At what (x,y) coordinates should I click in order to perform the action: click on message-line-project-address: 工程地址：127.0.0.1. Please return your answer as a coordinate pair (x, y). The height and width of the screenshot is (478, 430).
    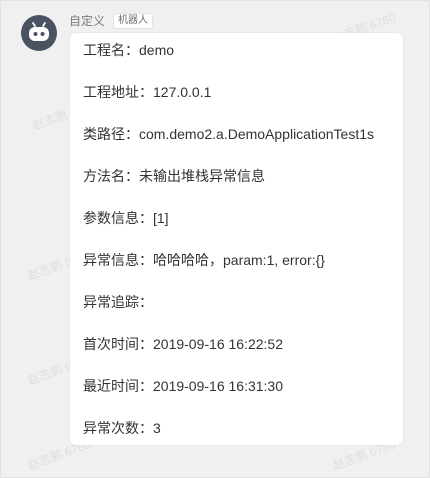
    Looking at the image, I should click on (147, 92).